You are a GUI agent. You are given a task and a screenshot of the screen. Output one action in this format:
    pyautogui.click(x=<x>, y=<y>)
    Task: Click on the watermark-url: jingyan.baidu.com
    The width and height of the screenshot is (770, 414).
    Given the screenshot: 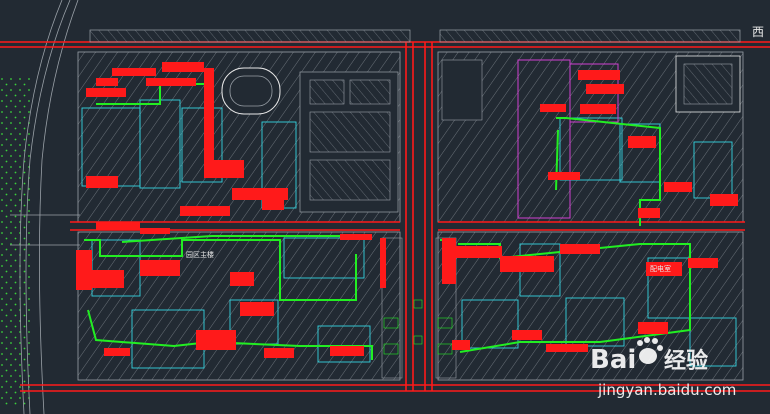 What is the action you would take?
    pyautogui.click(x=666, y=390)
    